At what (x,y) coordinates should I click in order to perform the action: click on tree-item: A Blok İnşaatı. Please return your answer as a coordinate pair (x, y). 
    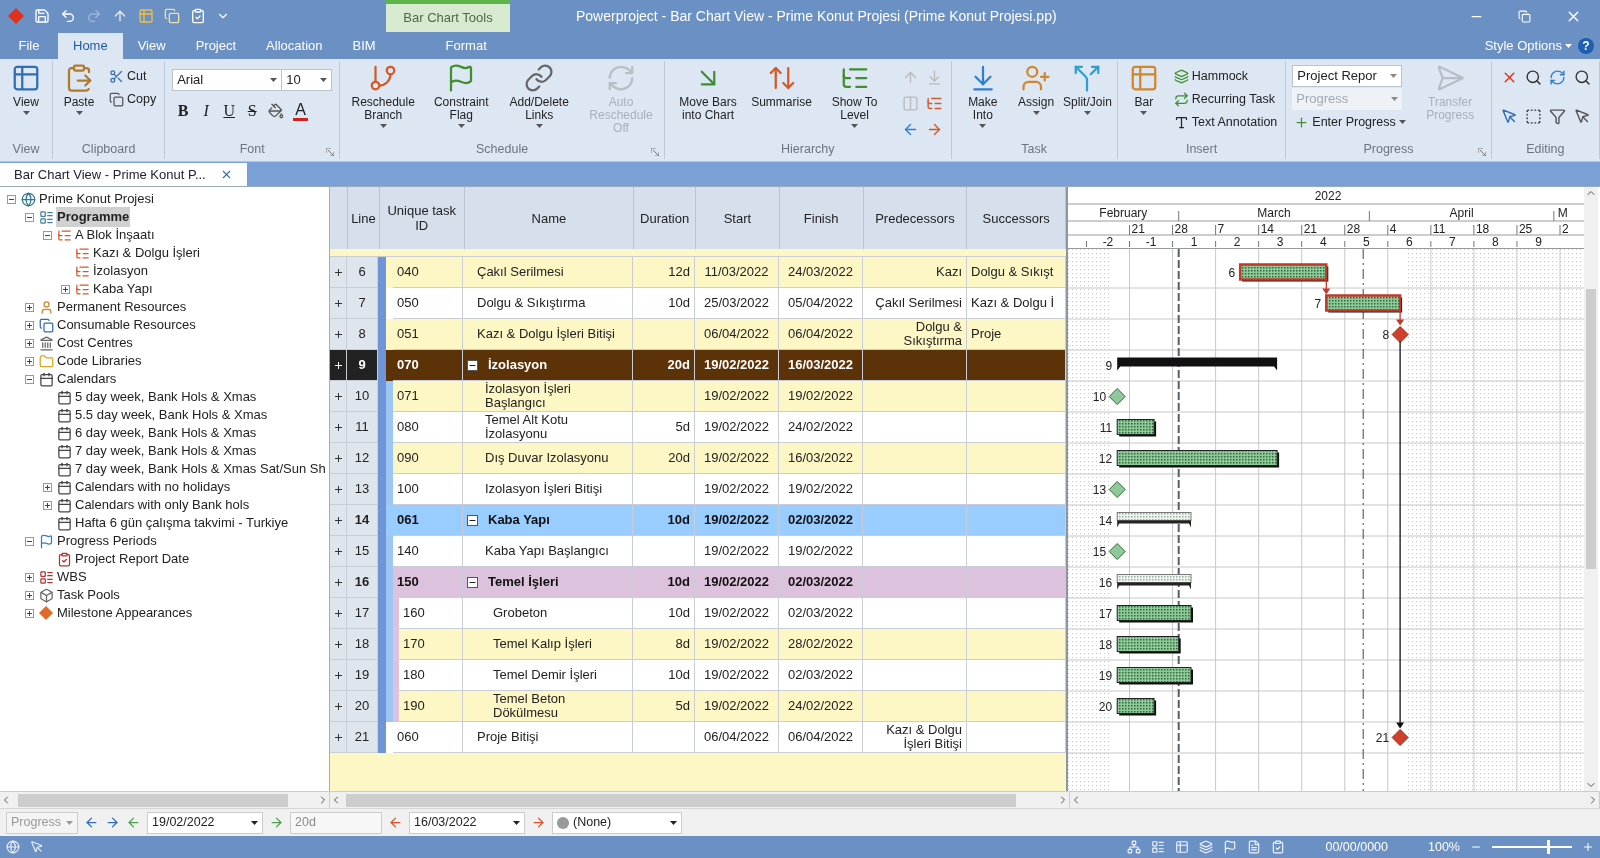
    Looking at the image, I should click on (115, 235).